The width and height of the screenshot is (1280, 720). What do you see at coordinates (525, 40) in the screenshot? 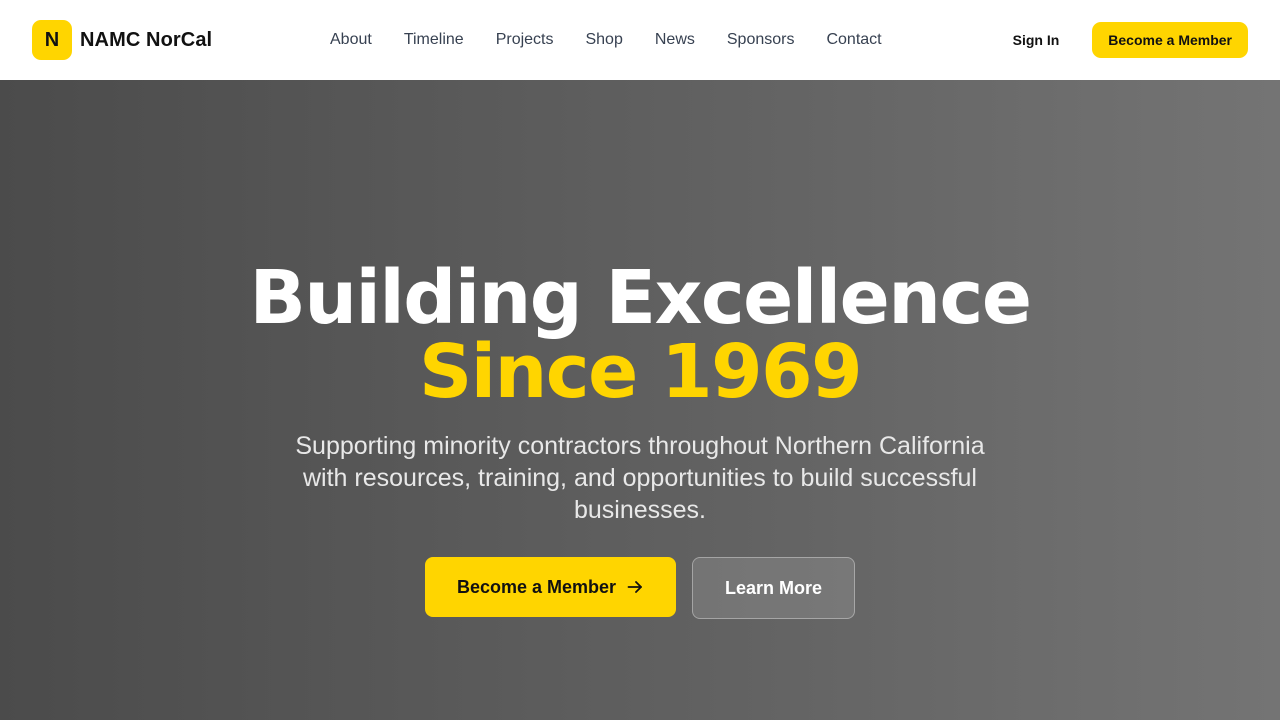
I see `nav-link-projects: Projects` at bounding box center [525, 40].